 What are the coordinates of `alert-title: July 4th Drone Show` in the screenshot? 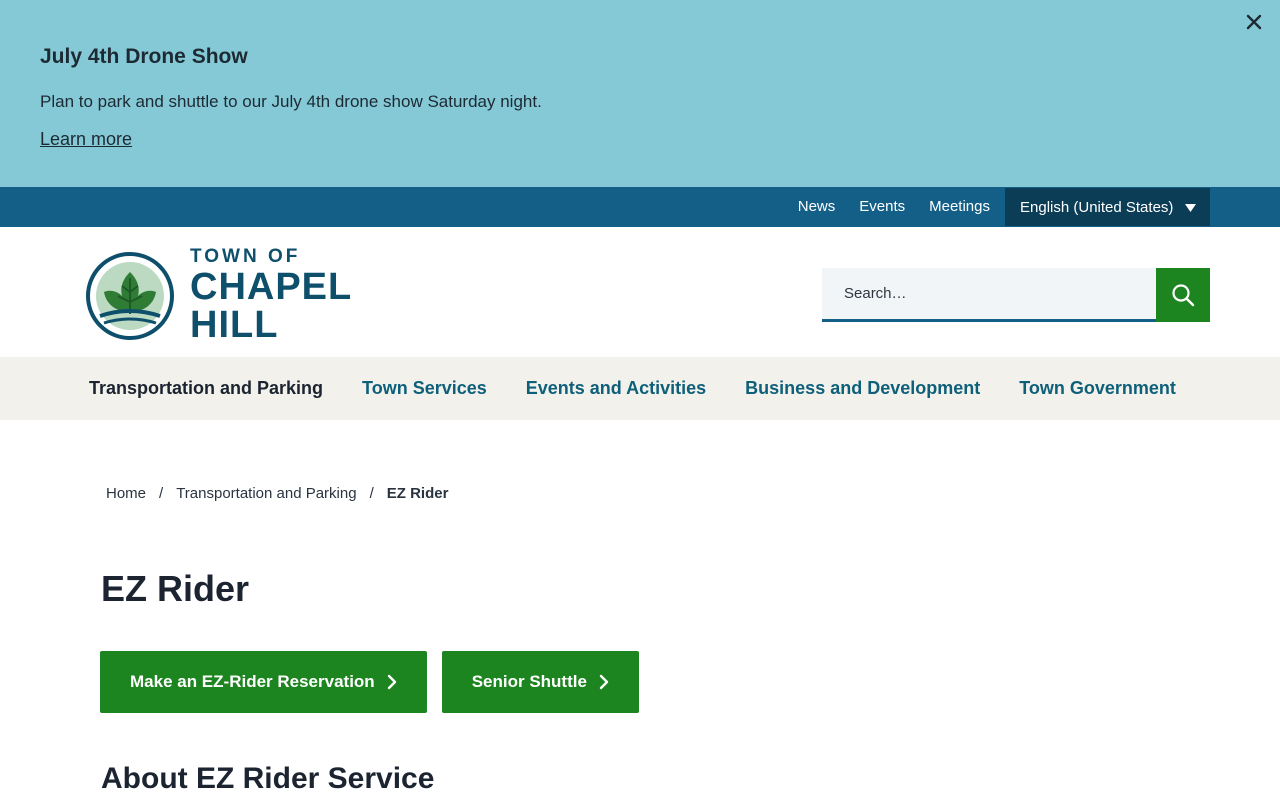 It's located at (144, 56).